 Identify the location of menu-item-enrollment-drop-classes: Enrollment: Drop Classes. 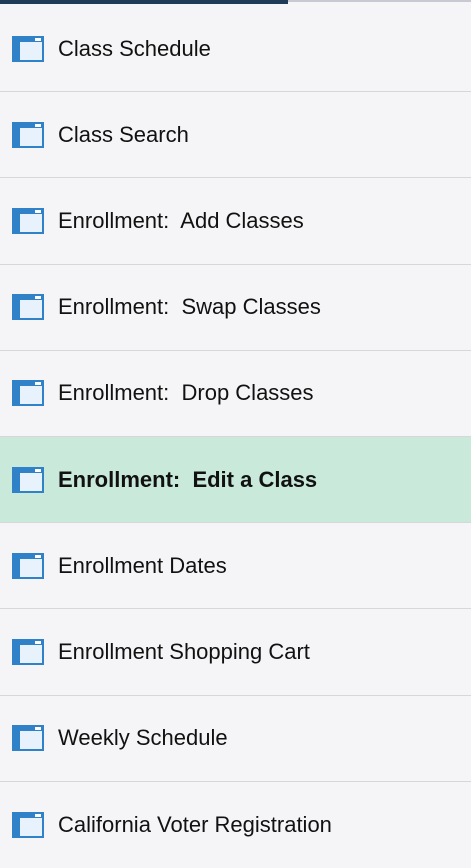
(235, 393).